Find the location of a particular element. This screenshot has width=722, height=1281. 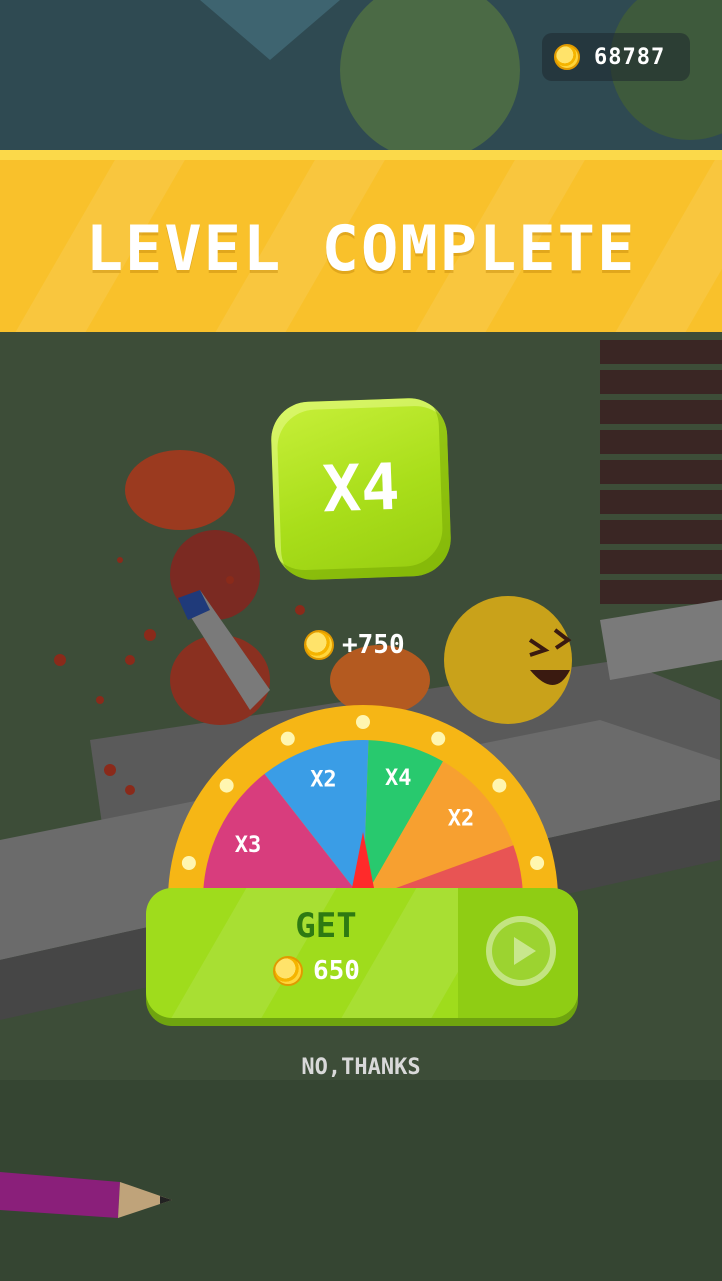

no-thanks-link: NO,THANKS is located at coordinates (361, 1067).